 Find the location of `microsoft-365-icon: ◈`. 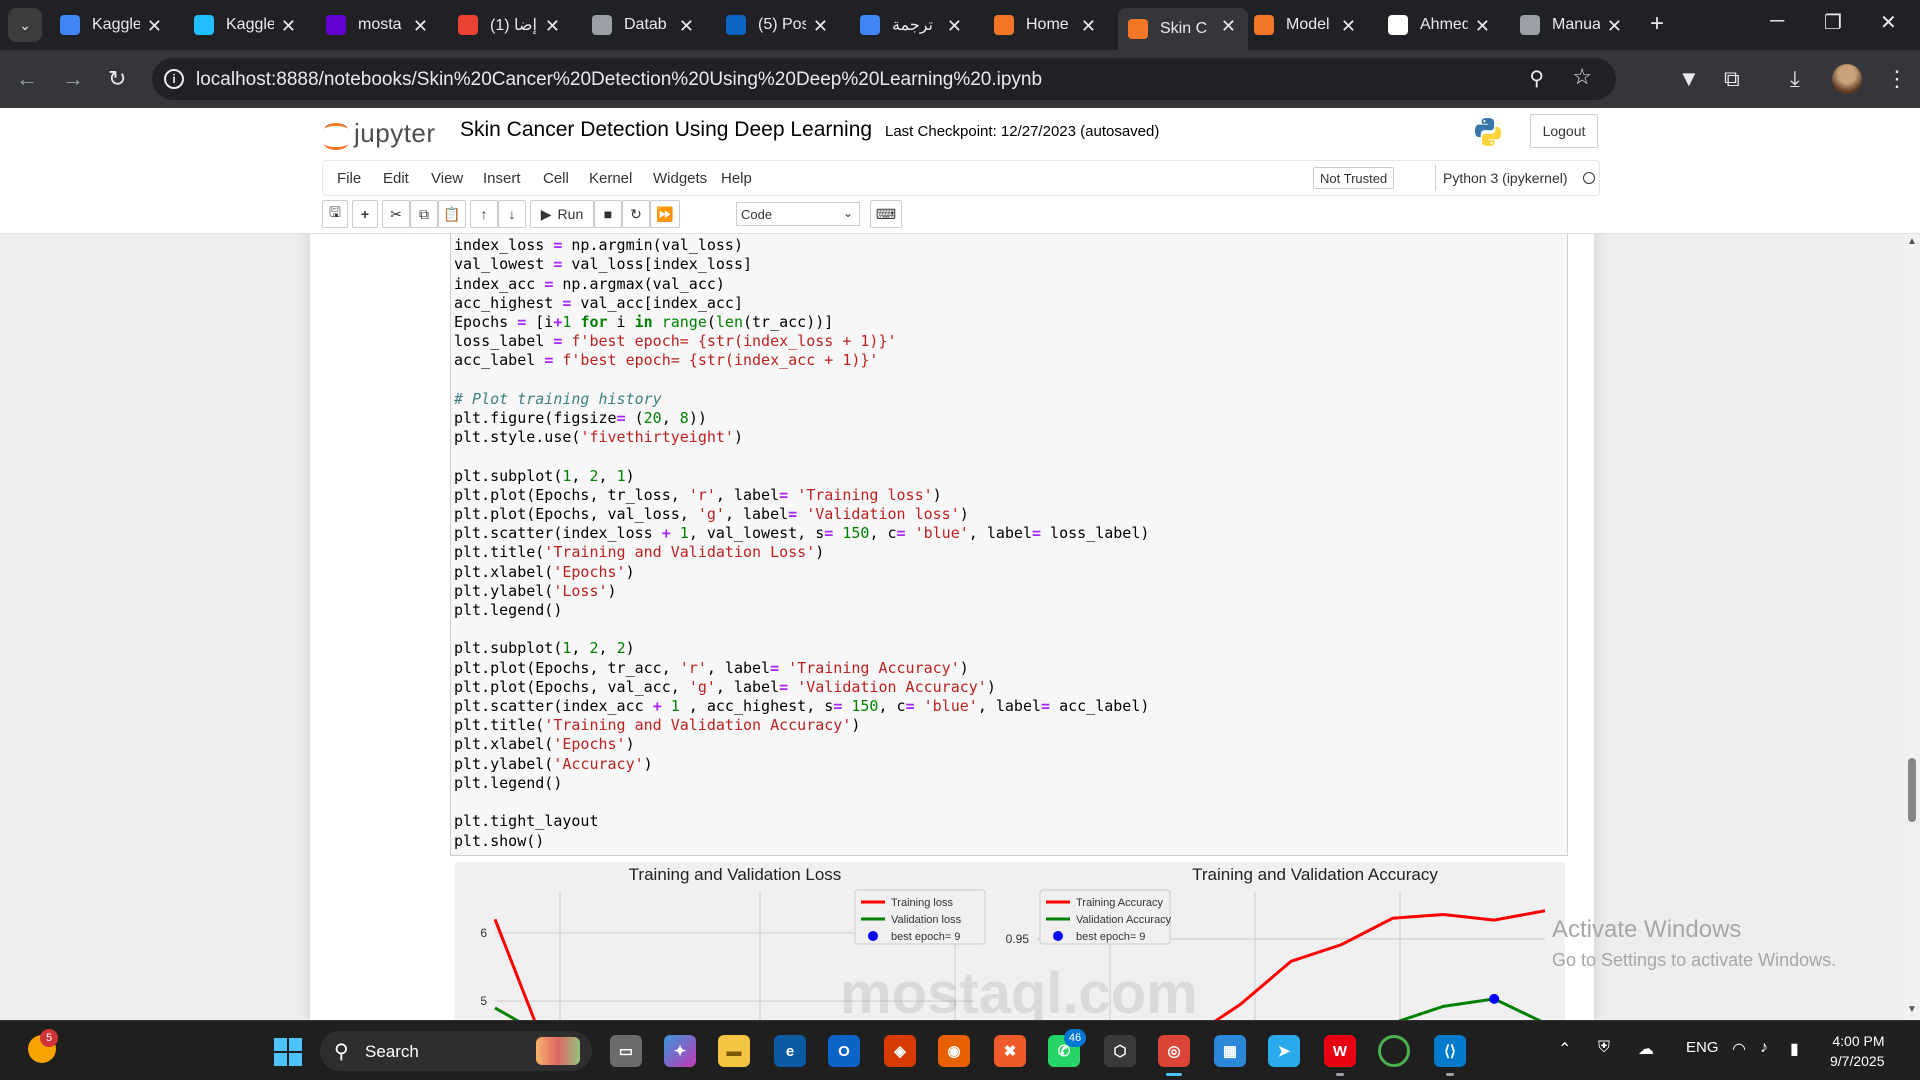

microsoft-365-icon: ◈ is located at coordinates (900, 1051).